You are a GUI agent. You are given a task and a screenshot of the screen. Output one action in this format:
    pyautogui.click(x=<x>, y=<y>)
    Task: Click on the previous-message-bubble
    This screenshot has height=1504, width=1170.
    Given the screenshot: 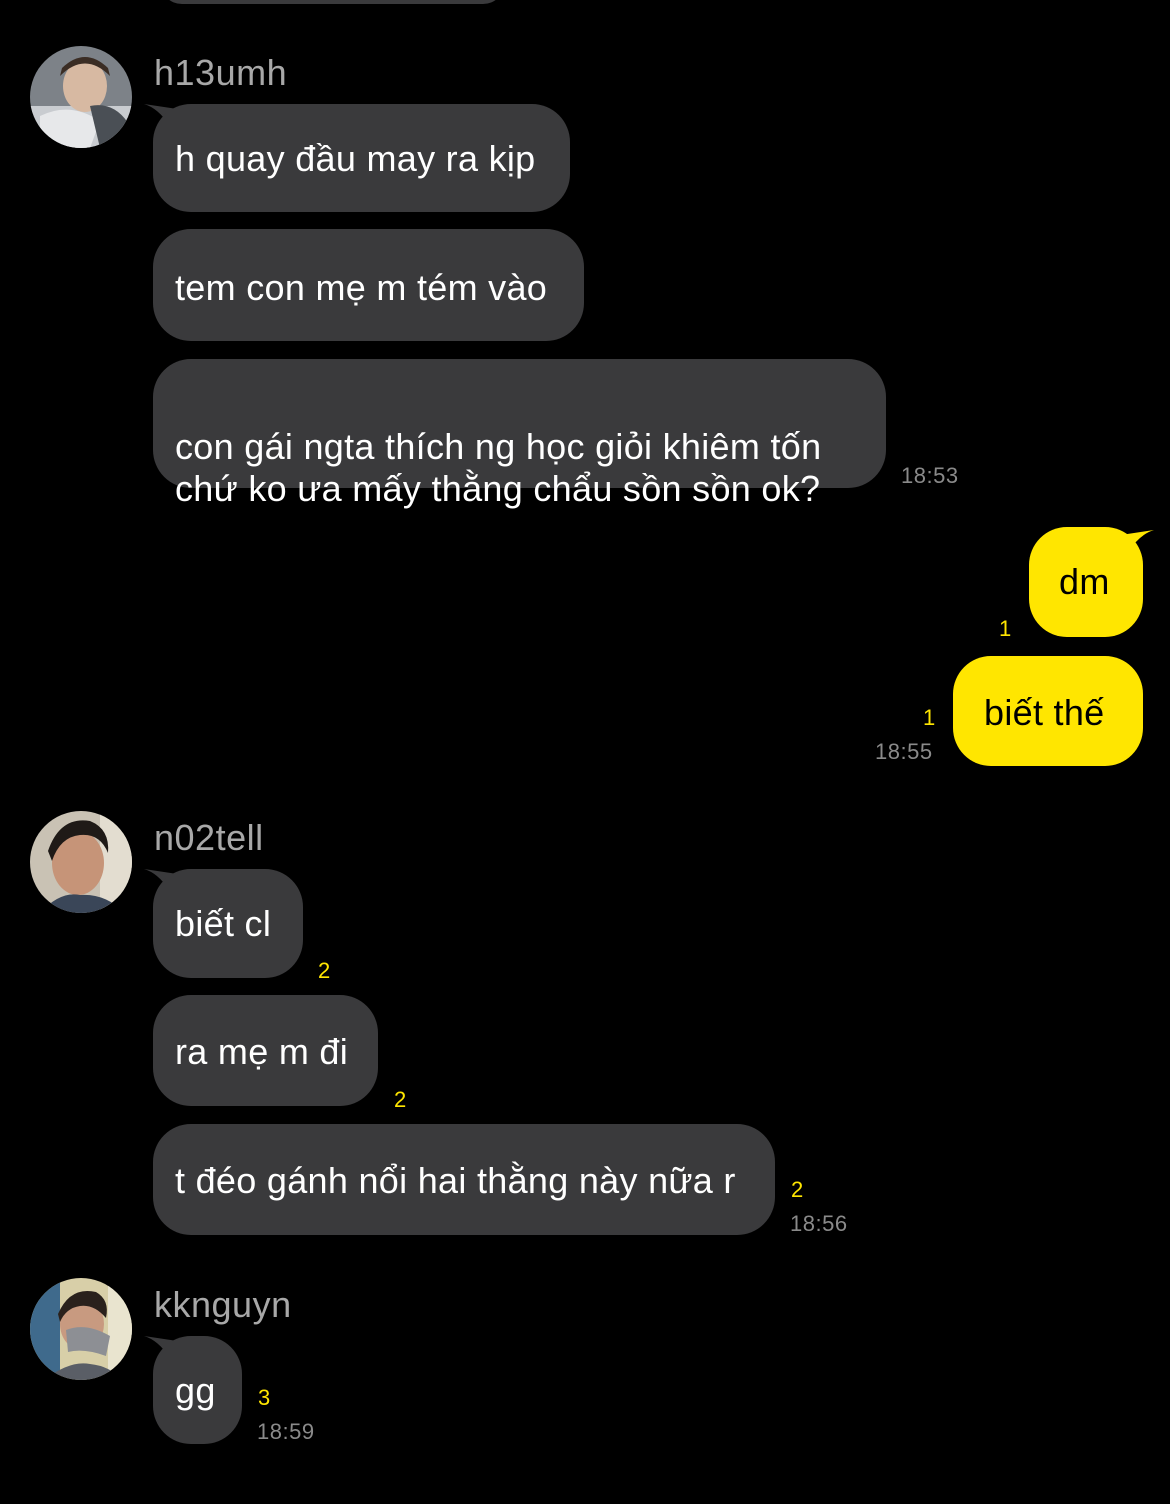 What is the action you would take?
    pyautogui.click(x=332, y=2)
    